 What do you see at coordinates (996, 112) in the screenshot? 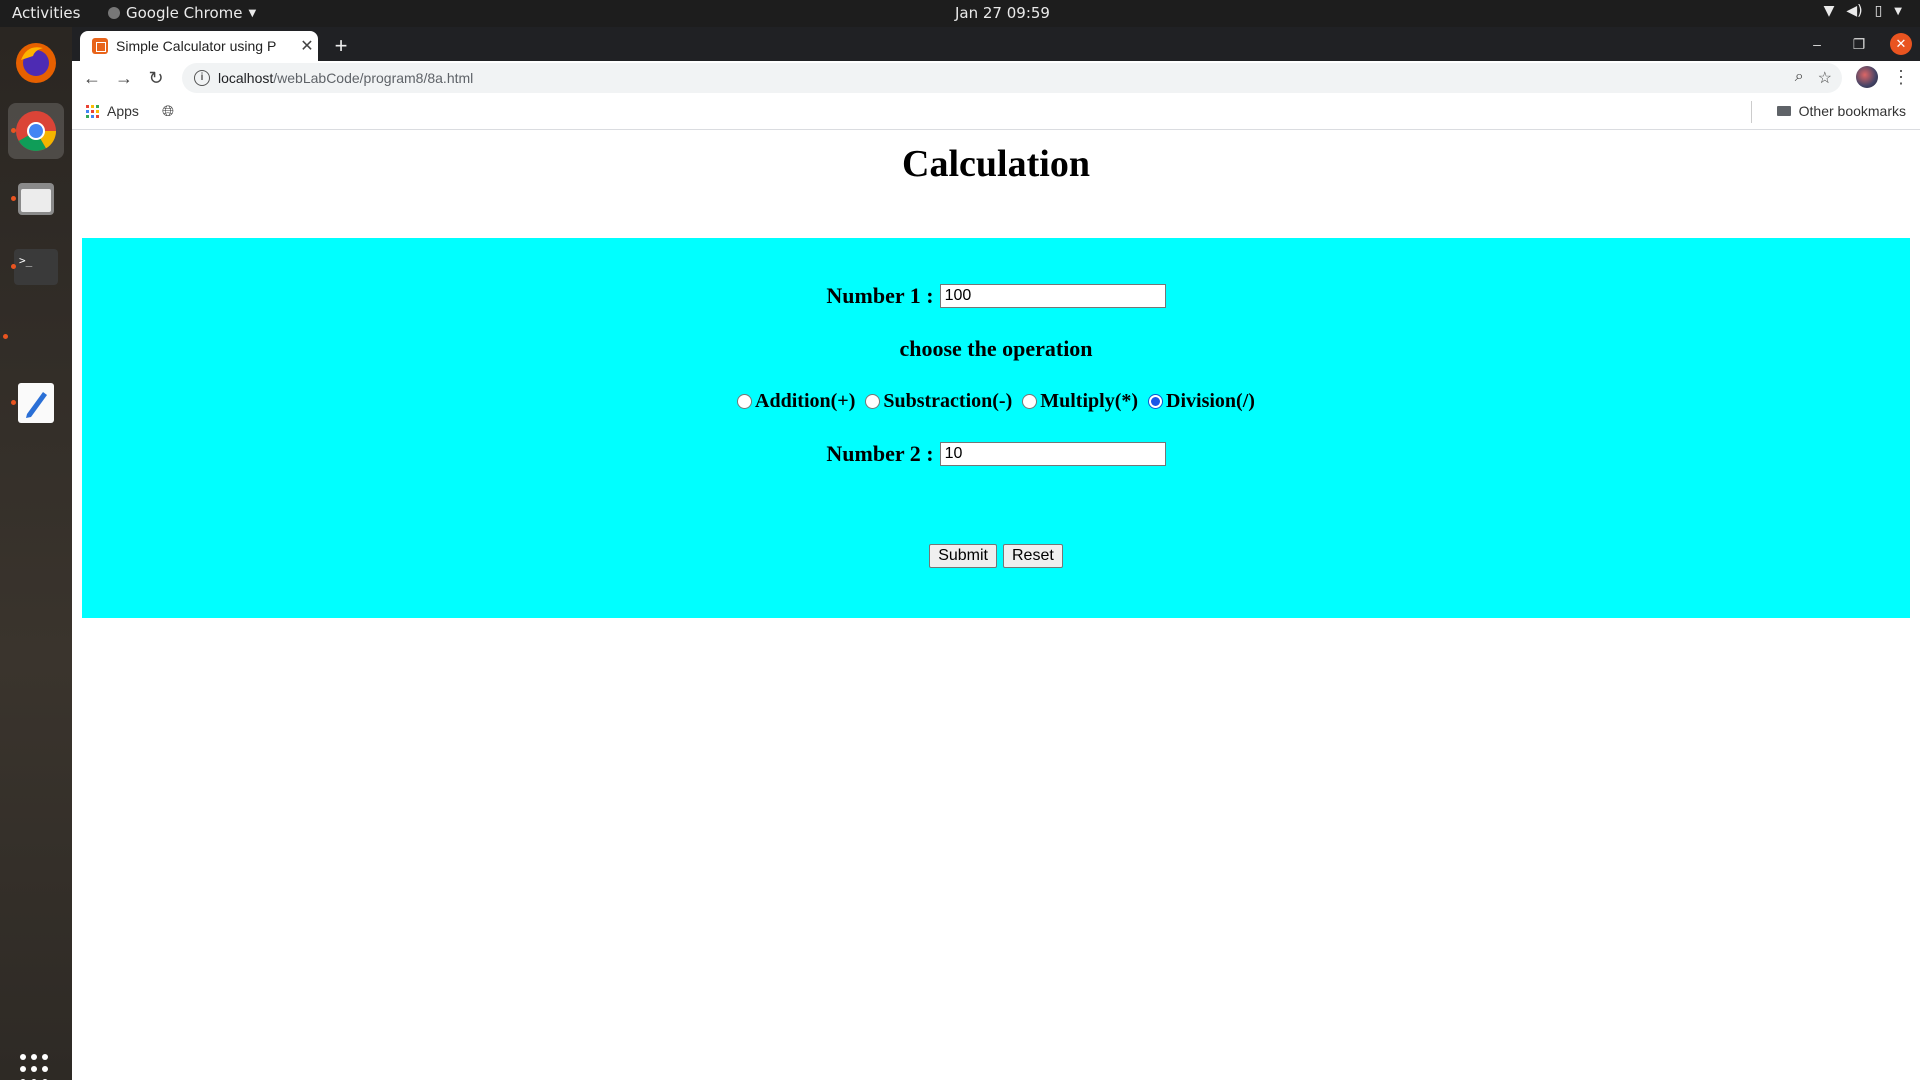
I see `bookmarks-bar: Apps 🌐︎ Other bookmarks` at bounding box center [996, 112].